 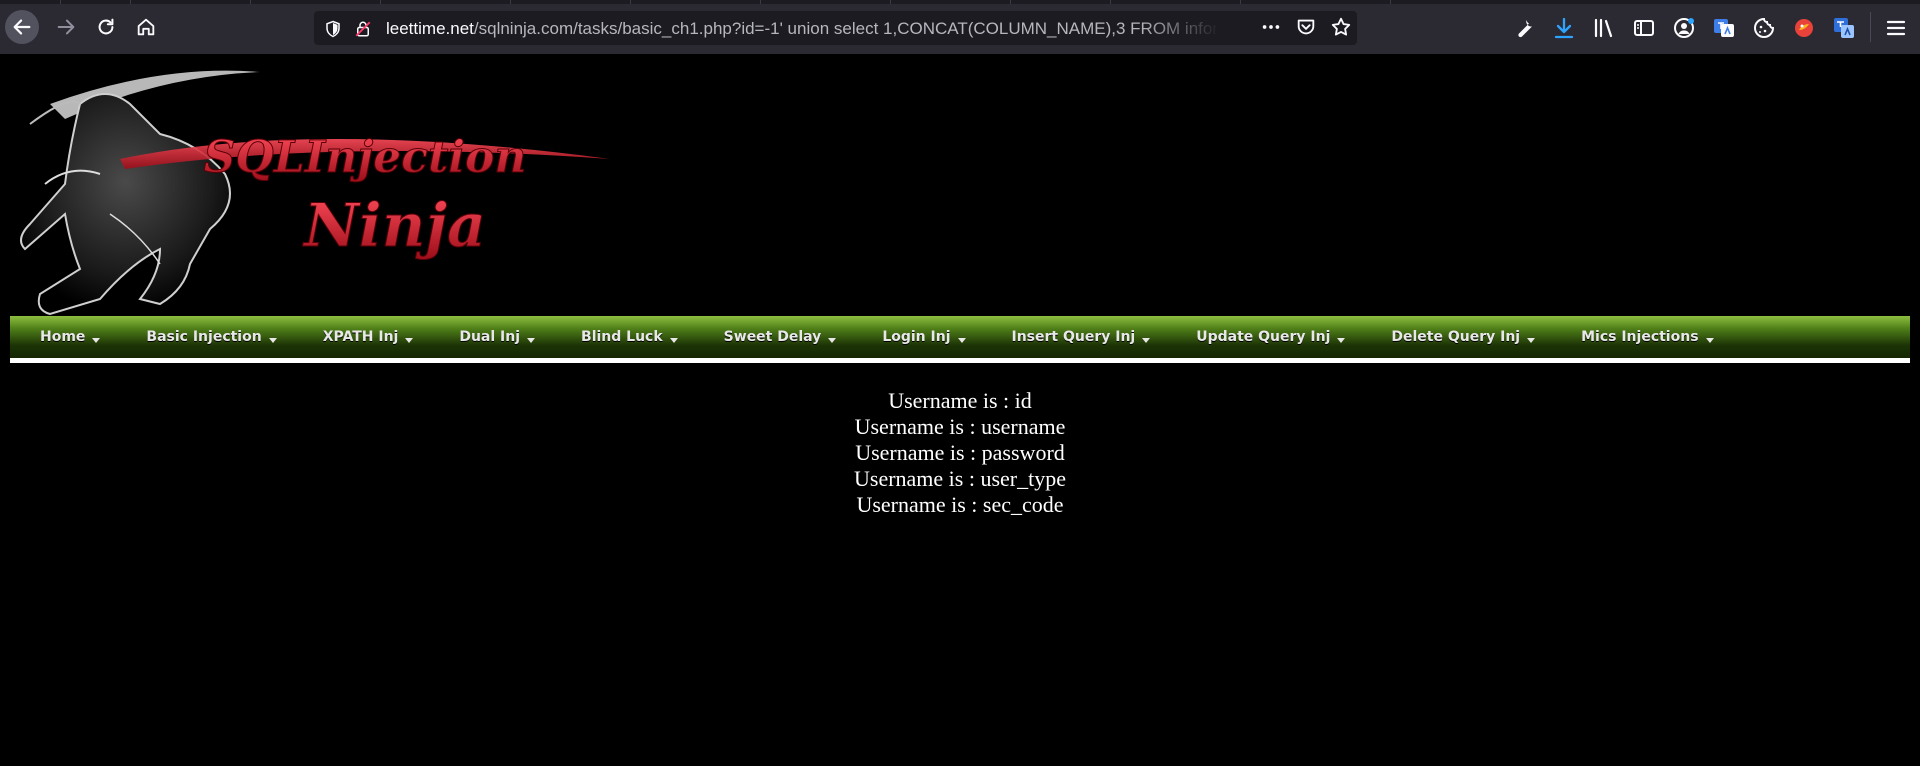 I want to click on library-icon, so click(x=1604, y=28).